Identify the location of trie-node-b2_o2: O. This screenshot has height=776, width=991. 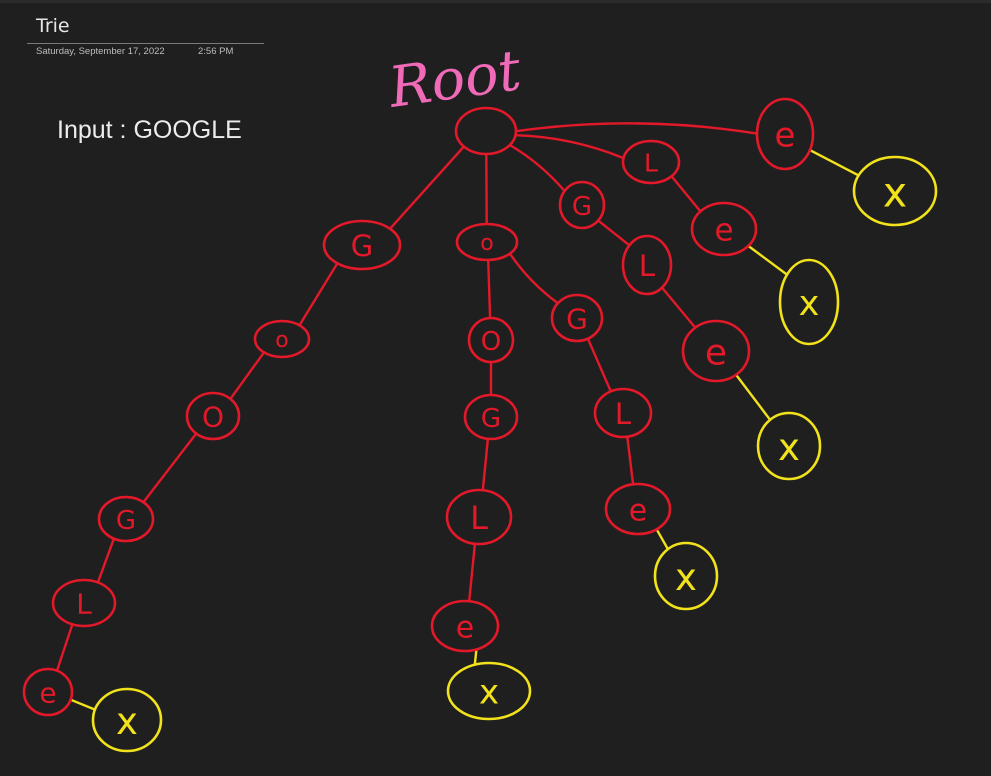
(491, 340).